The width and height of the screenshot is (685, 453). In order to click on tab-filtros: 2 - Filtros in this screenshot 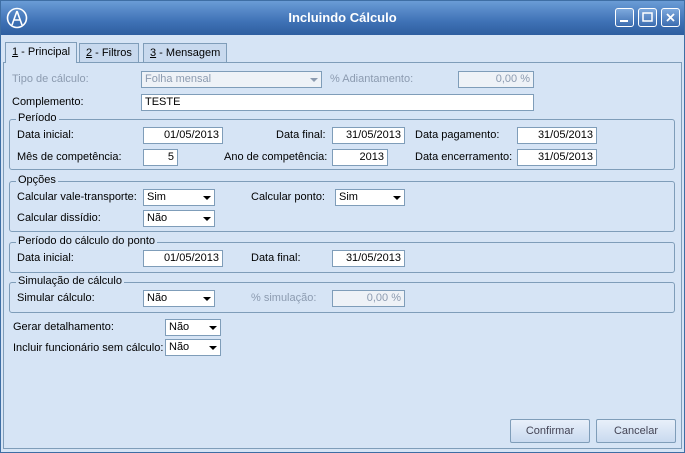, I will do `click(109, 52)`.